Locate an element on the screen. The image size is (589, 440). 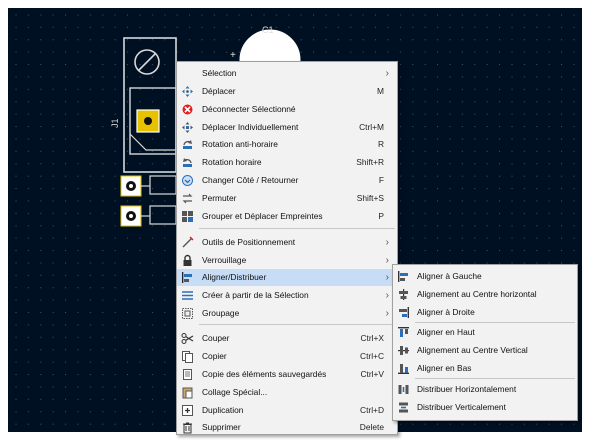
lock-icon is located at coordinates (187, 260).